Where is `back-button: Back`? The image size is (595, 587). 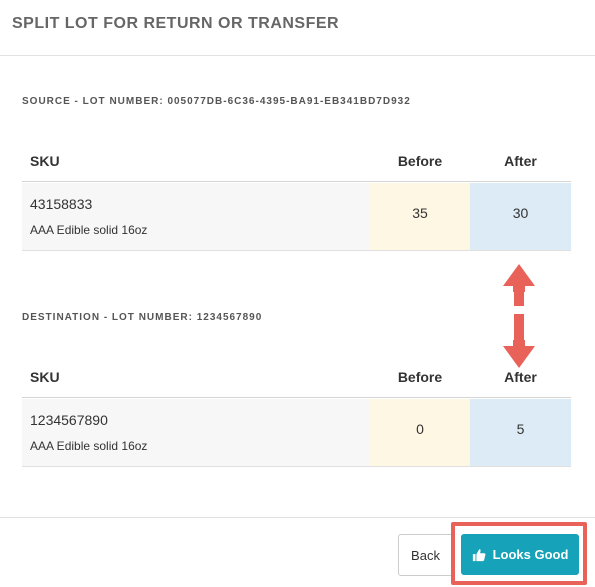 back-button: Back is located at coordinates (425, 555).